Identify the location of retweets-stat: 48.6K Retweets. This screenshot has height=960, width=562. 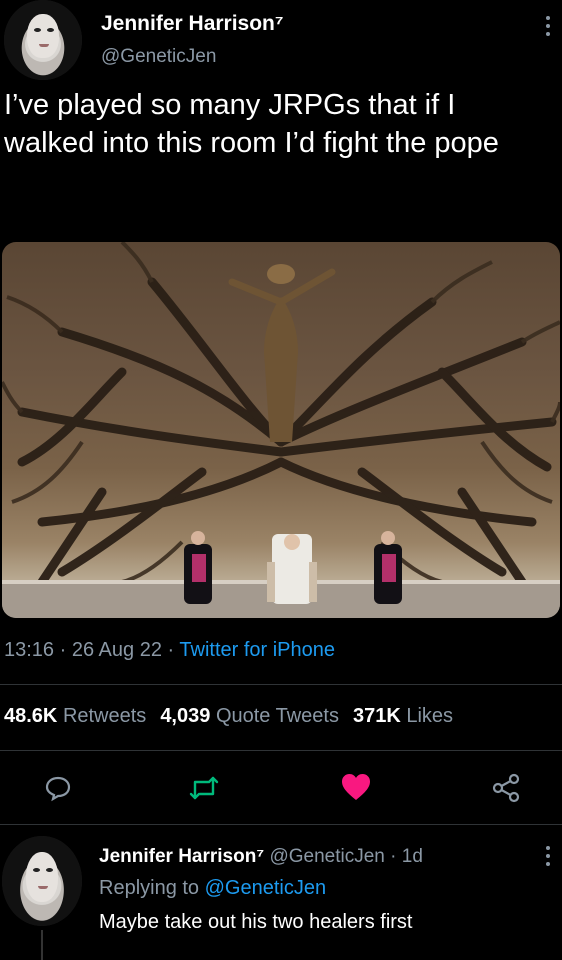
(75, 716).